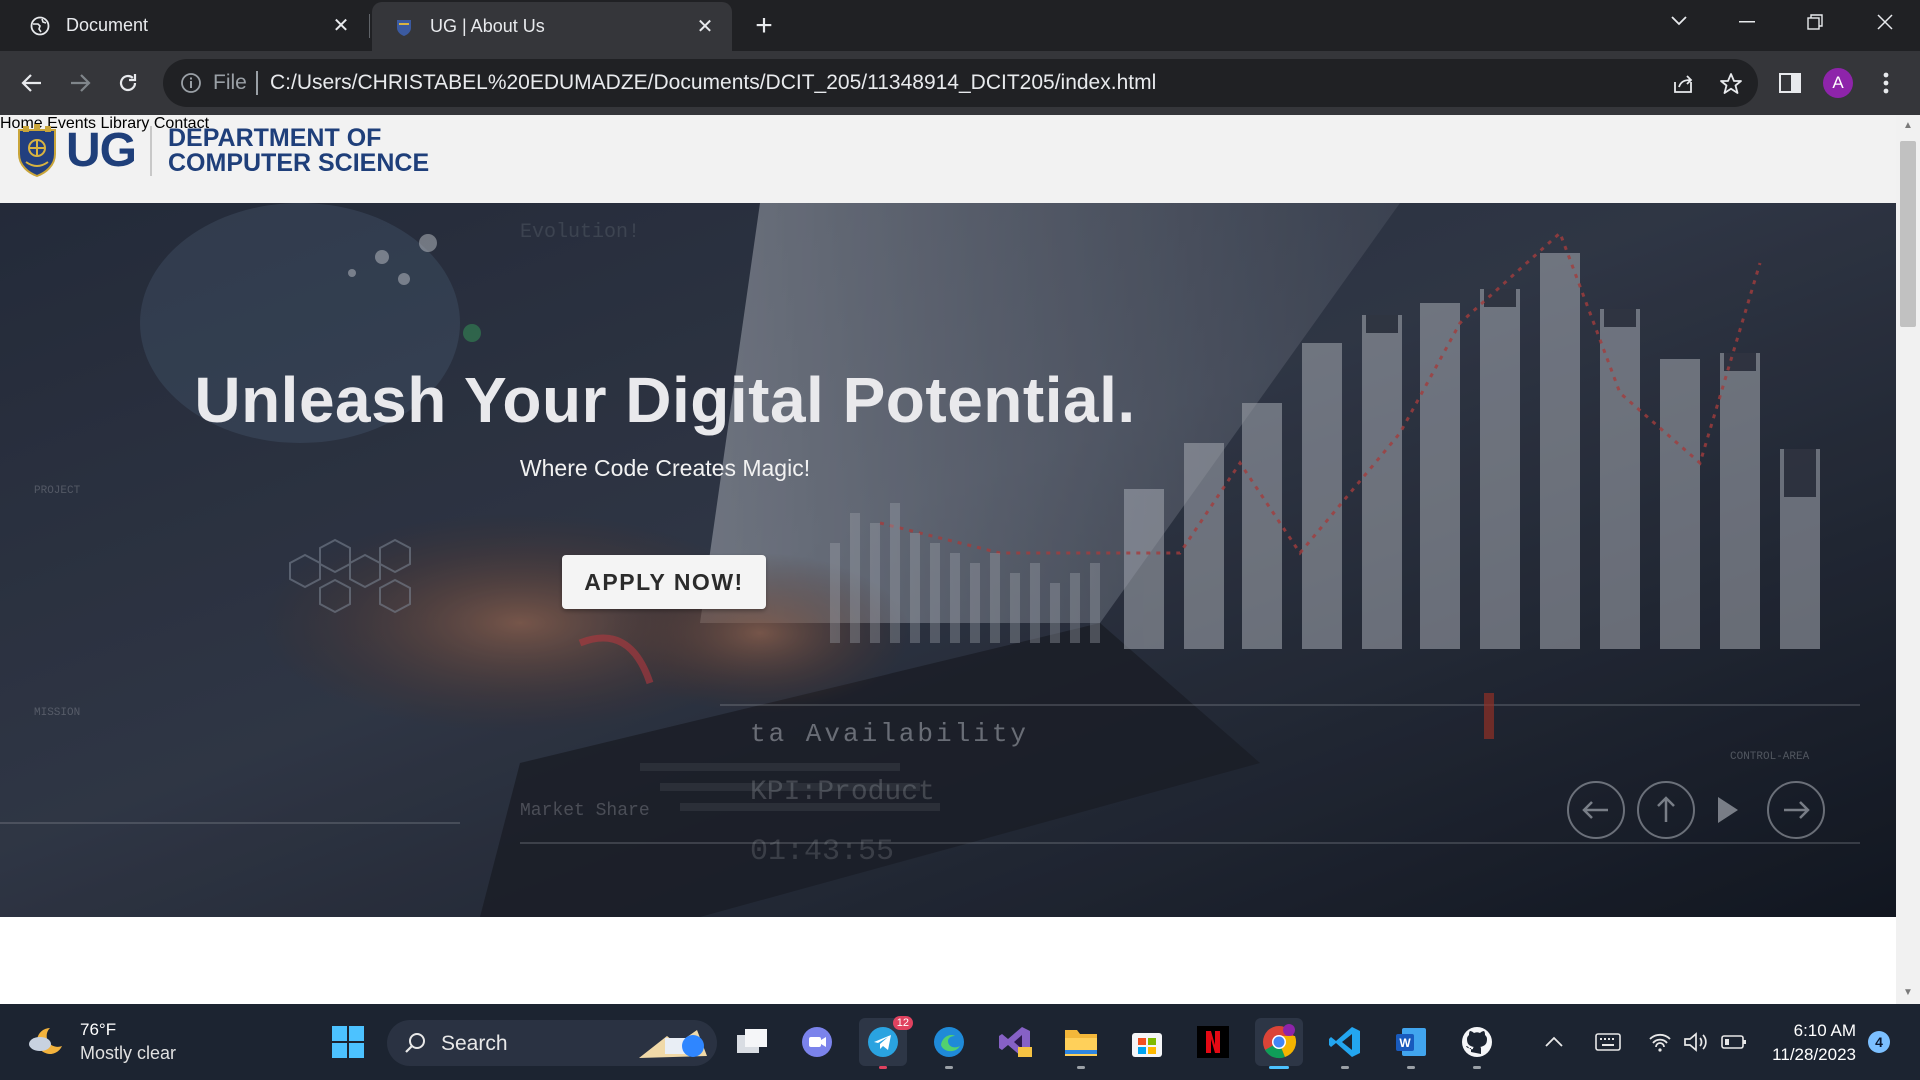 The width and height of the screenshot is (1920, 1080). What do you see at coordinates (128, 83) in the screenshot?
I see `reload-button` at bounding box center [128, 83].